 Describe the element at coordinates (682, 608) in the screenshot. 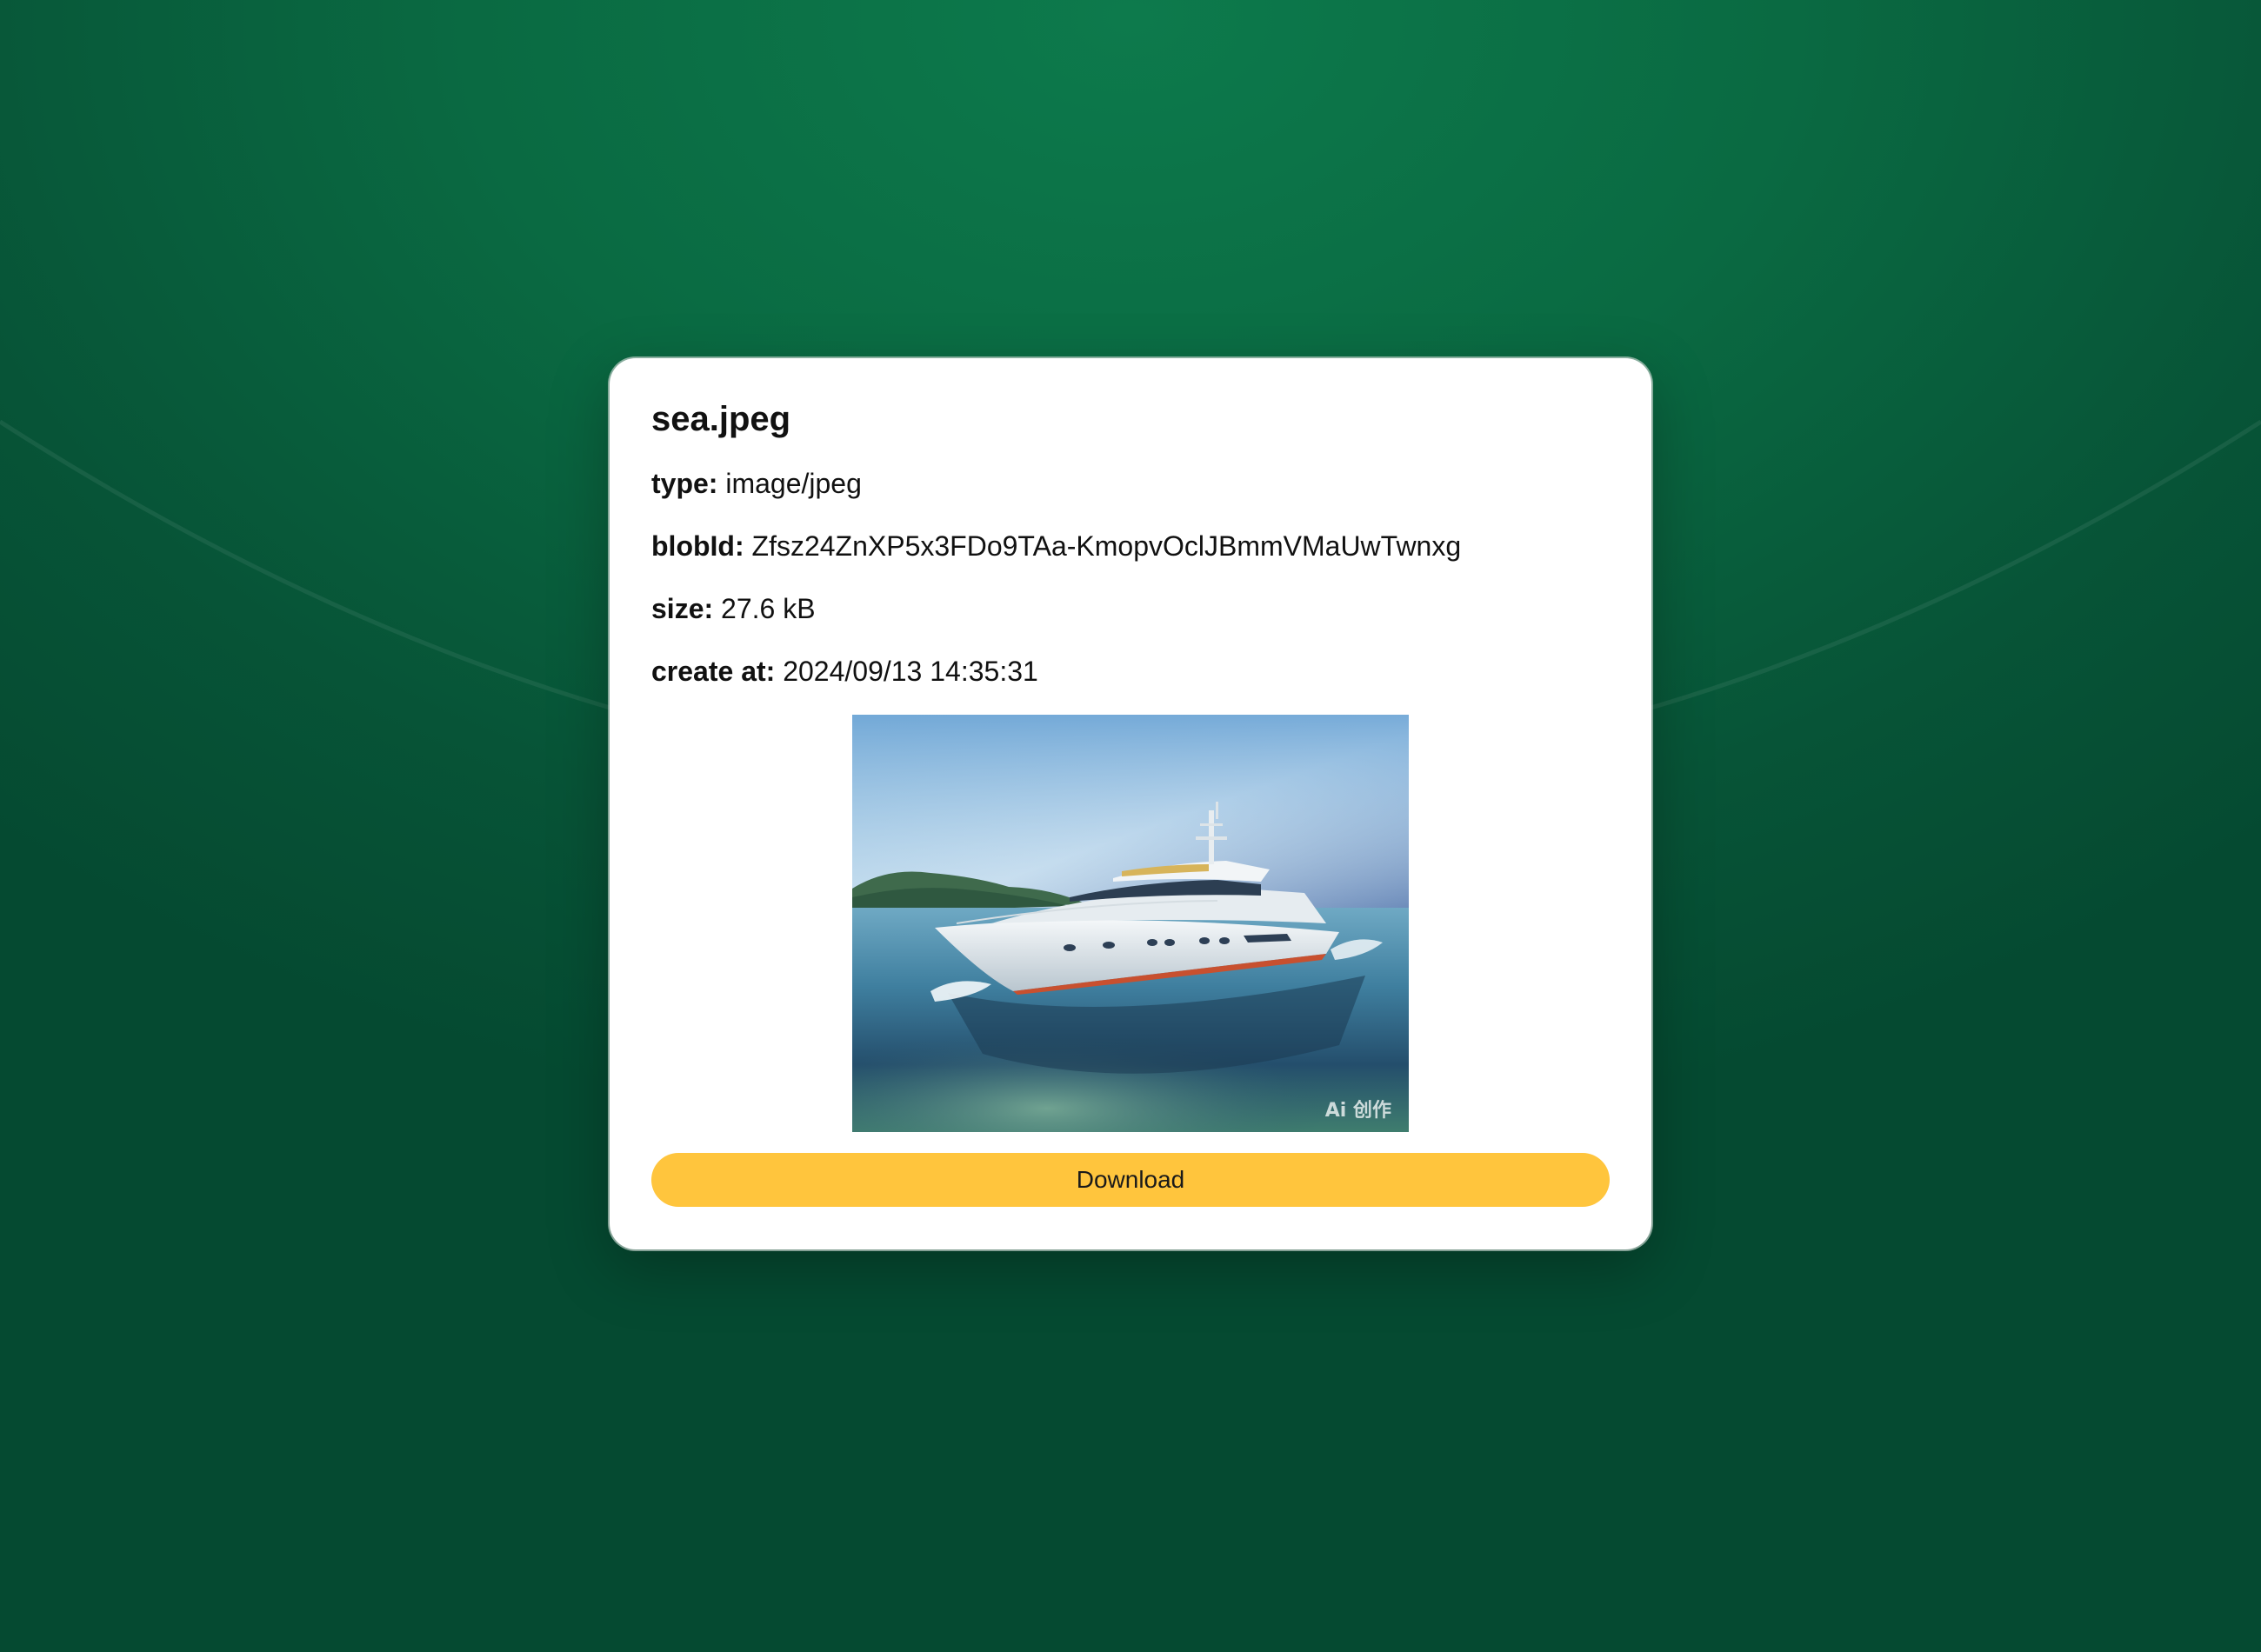

I see `file-size-label: size:` at that location.